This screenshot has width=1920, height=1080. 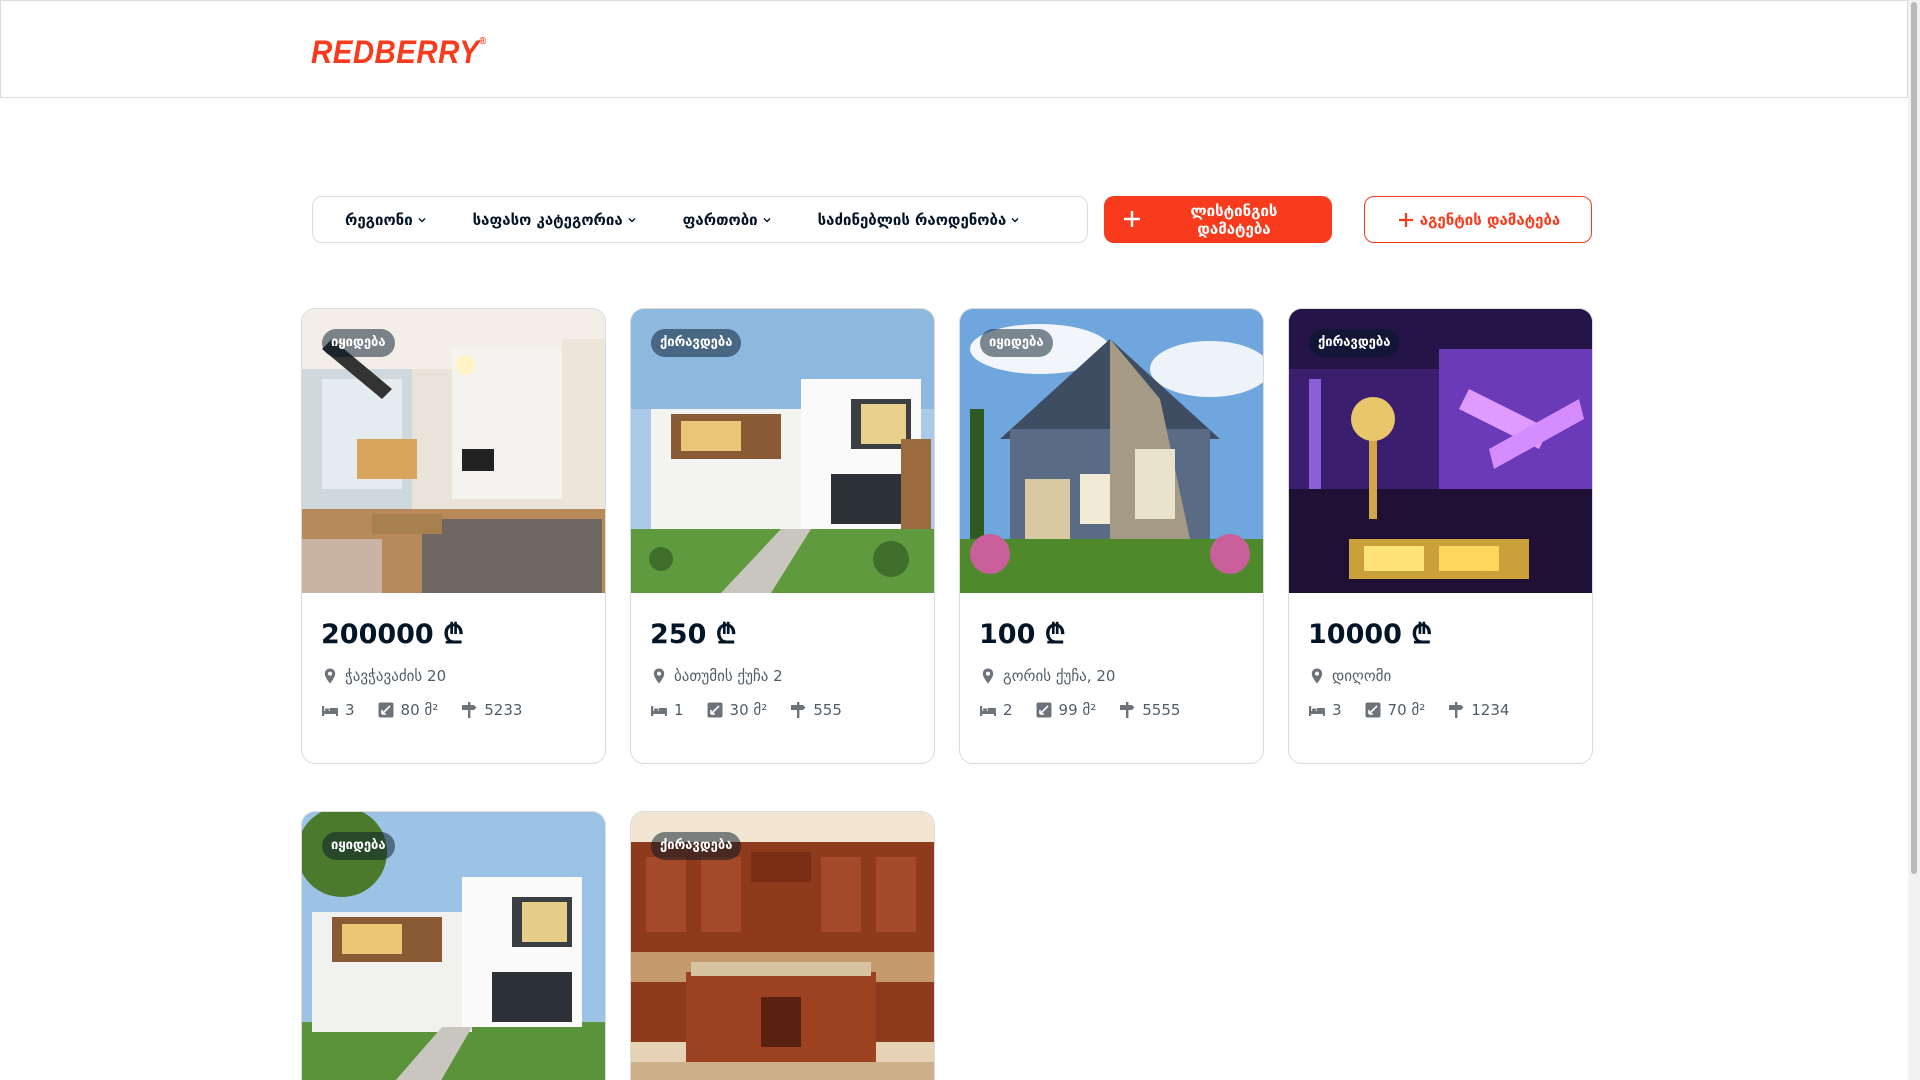 I want to click on area-spec: 80 მ², so click(x=408, y=710).